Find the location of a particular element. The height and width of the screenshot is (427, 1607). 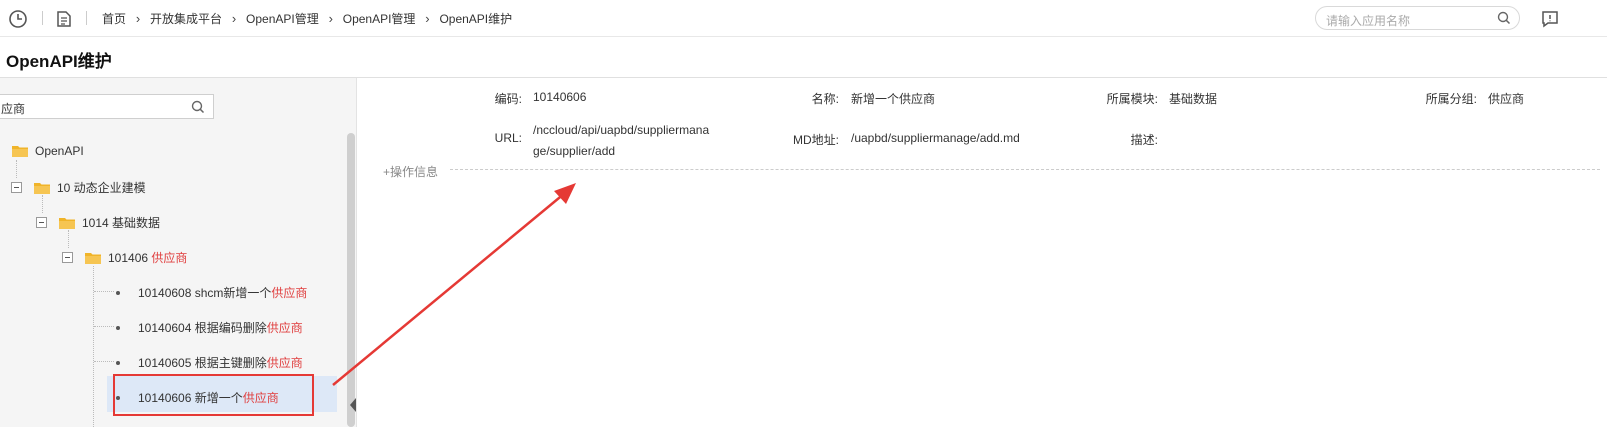

app-search-input: 请输入应用名称 is located at coordinates (1417, 18).